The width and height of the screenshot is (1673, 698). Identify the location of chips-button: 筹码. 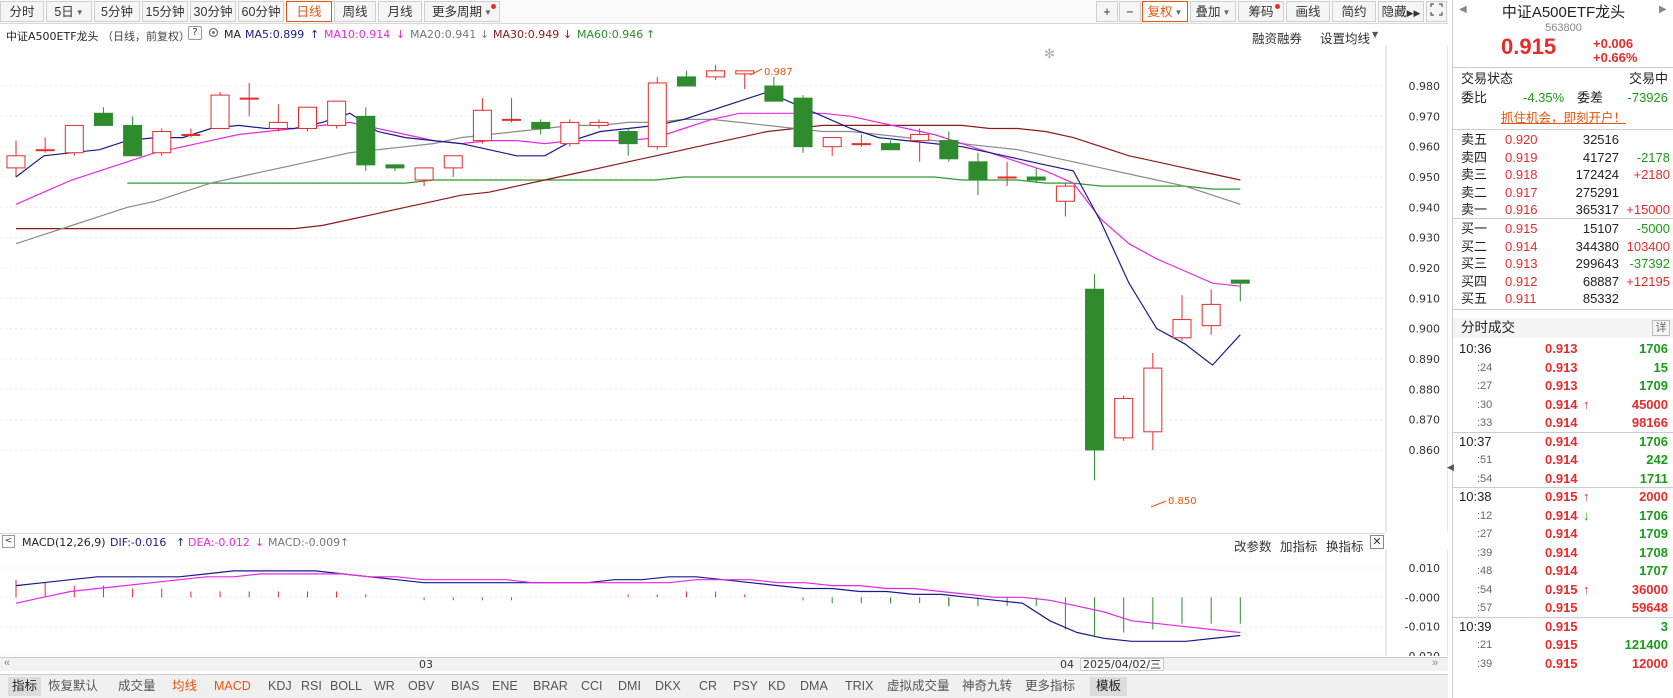
(1261, 11).